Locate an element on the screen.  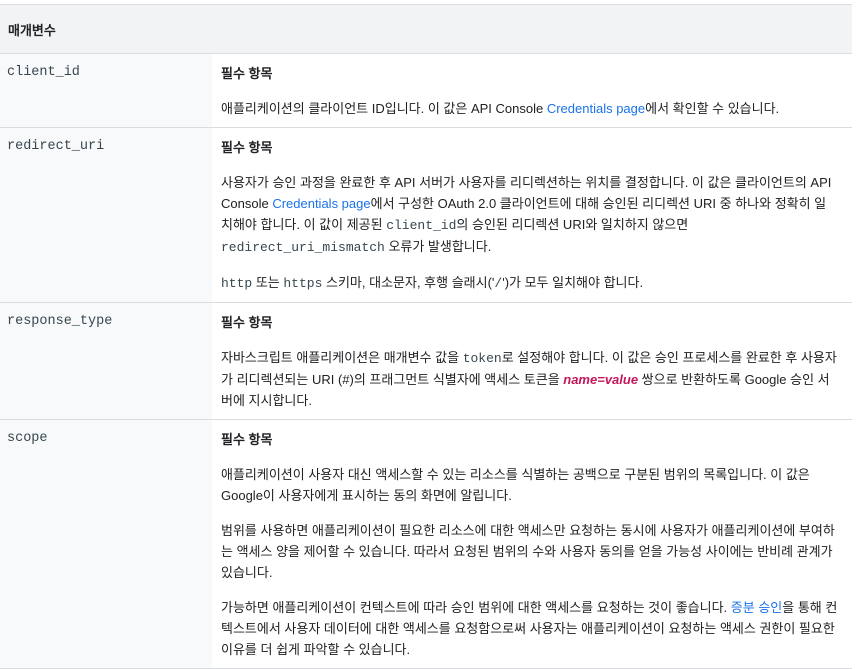
inline-code: token is located at coordinates (482, 358).